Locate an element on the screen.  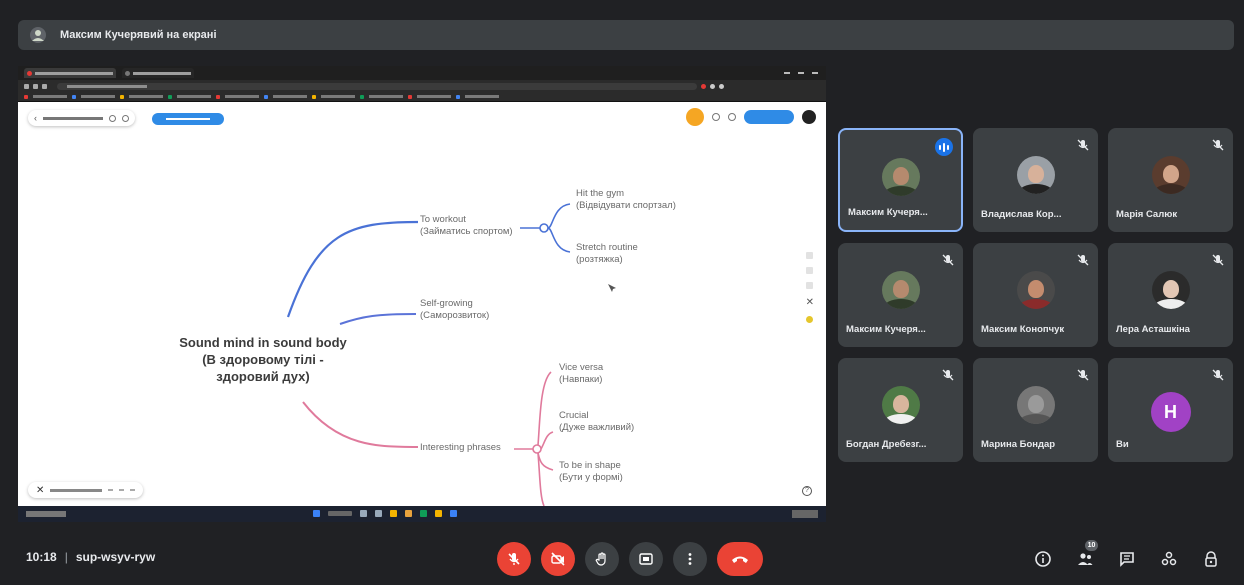
node-line: Hit the gym is located at coordinates (600, 193).